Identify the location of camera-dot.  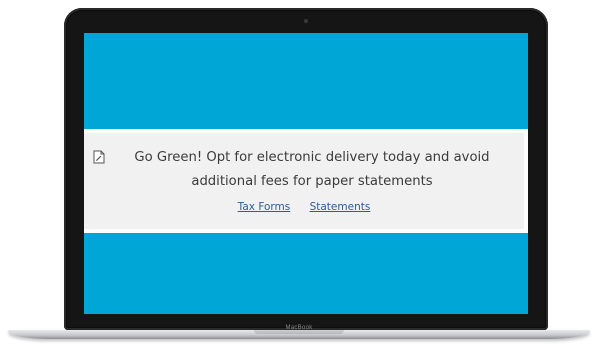
(306, 21).